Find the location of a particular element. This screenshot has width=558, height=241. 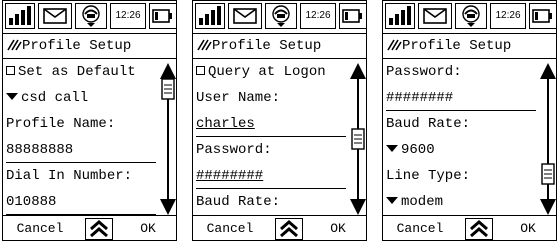

field-value: 88888888 is located at coordinates (40, 150).